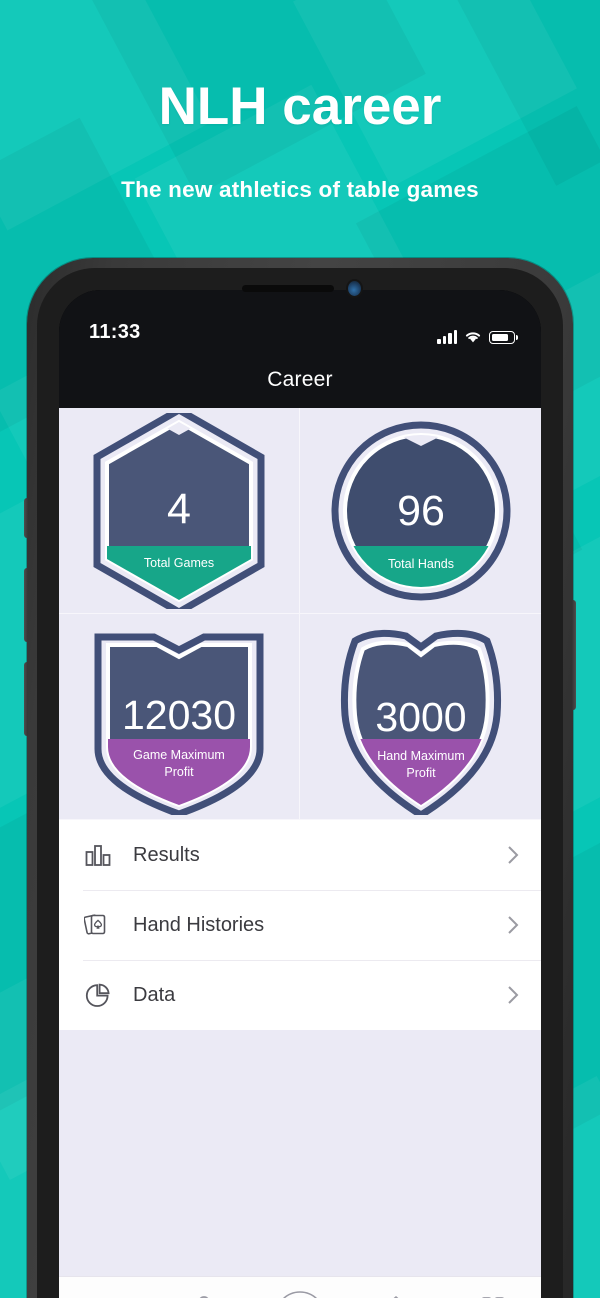 This screenshot has height=1298, width=600. I want to click on menu-row-hand-histories: Hand Histories, so click(300, 925).